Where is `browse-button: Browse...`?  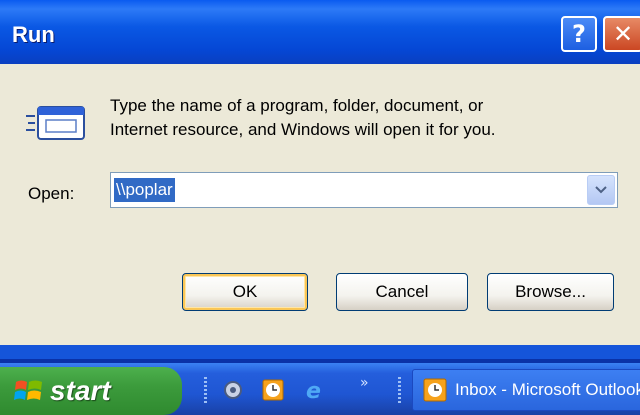 browse-button: Browse... is located at coordinates (550, 292).